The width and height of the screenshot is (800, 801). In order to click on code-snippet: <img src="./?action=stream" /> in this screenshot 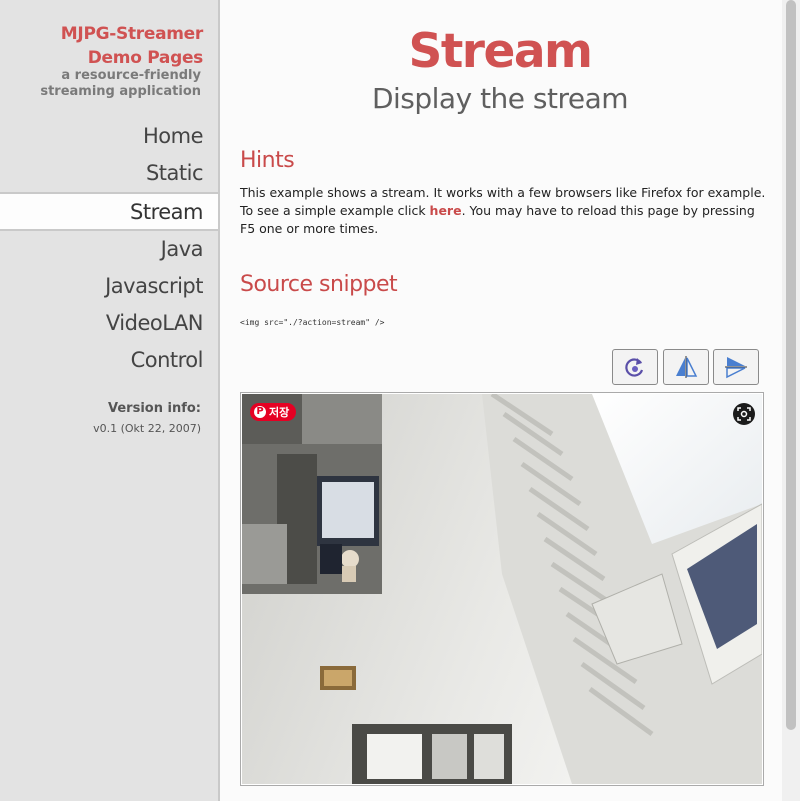, I will do `click(312, 322)`.